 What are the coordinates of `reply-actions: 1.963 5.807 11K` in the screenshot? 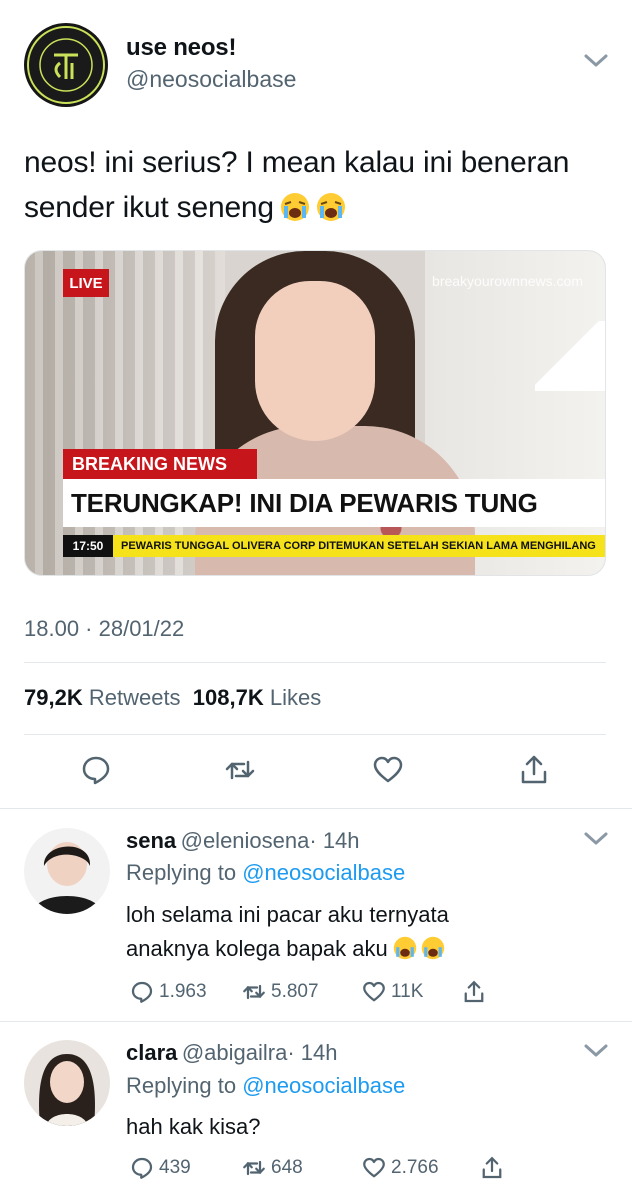 It's located at (308, 992).